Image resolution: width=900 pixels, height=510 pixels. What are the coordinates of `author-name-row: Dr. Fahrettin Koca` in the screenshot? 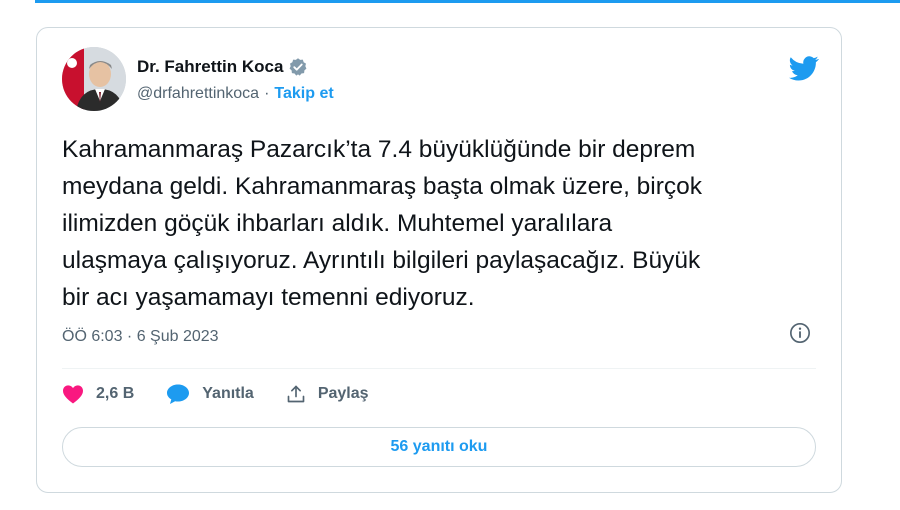 It's located at (222, 67).